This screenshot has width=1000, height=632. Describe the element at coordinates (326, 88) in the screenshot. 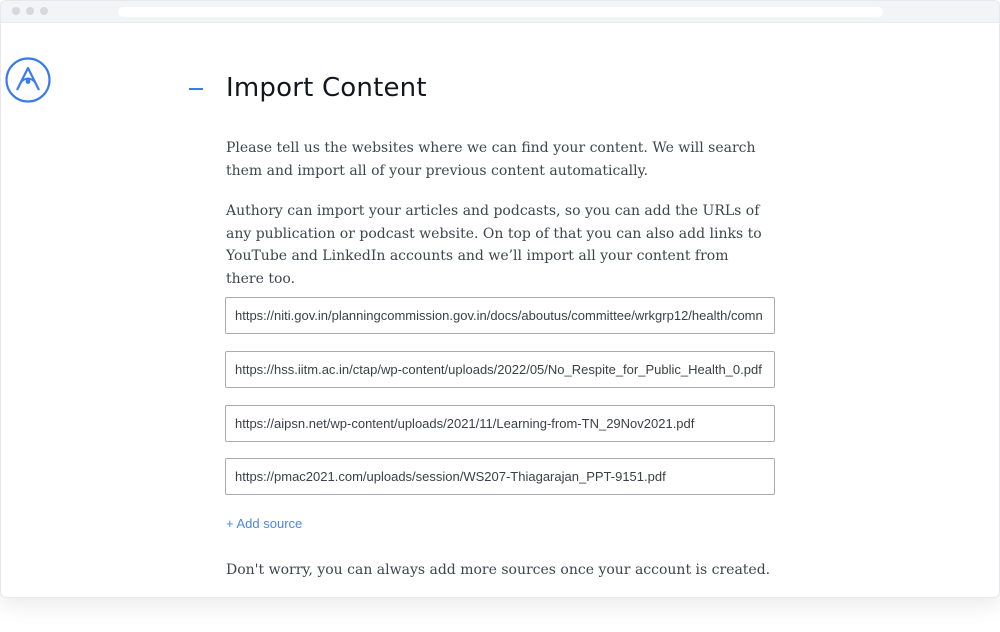

I see `page-title: Import Content` at that location.